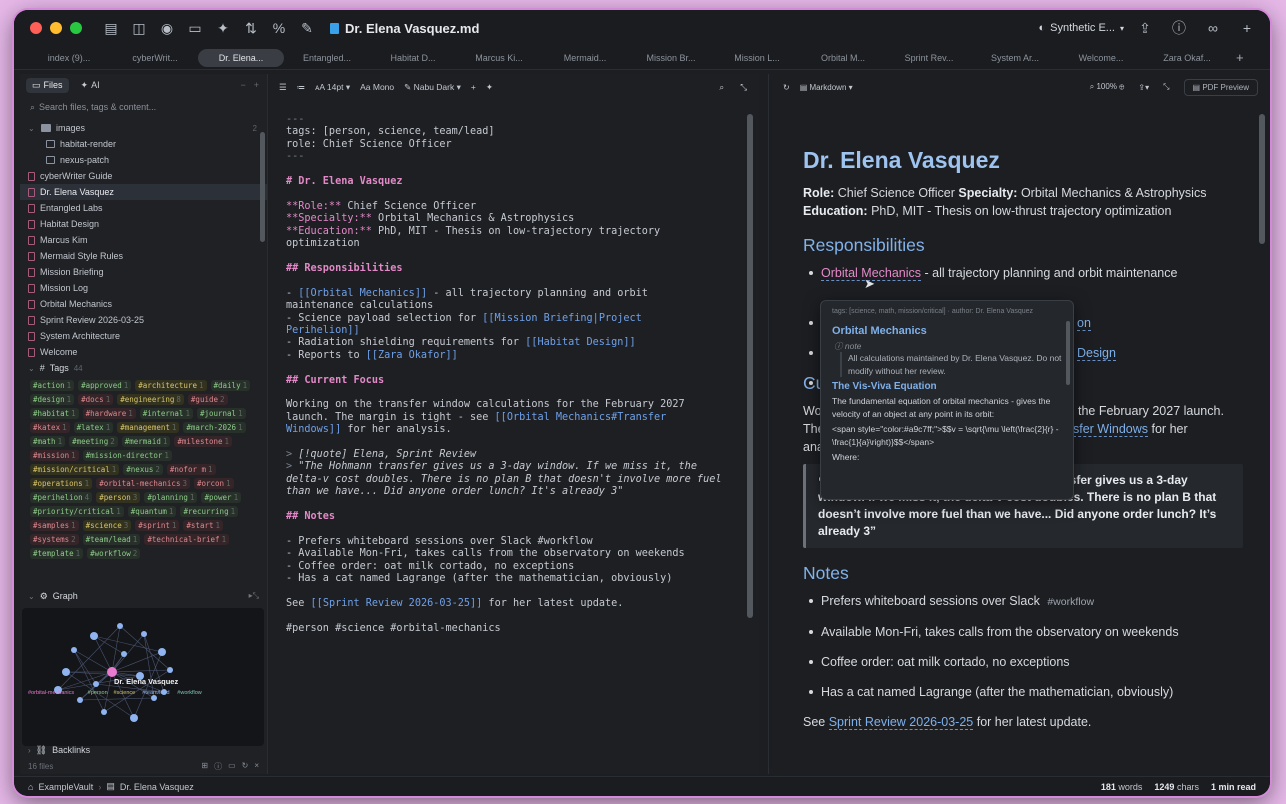 This screenshot has height=804, width=1286. Describe the element at coordinates (143, 596) in the screenshot. I see `graph-section-header: ⌄ ⚙ Graph ▸⤡` at that location.